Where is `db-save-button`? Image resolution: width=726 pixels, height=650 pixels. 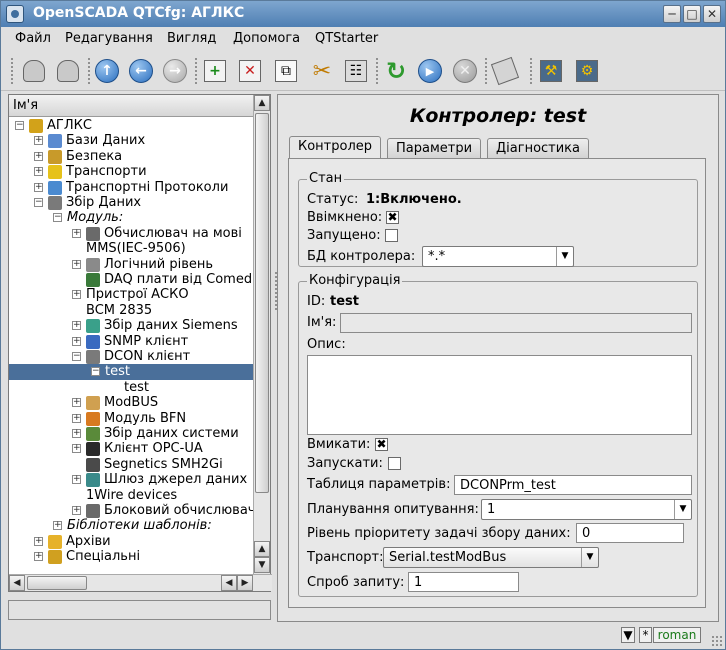
db-save-button is located at coordinates (68, 71).